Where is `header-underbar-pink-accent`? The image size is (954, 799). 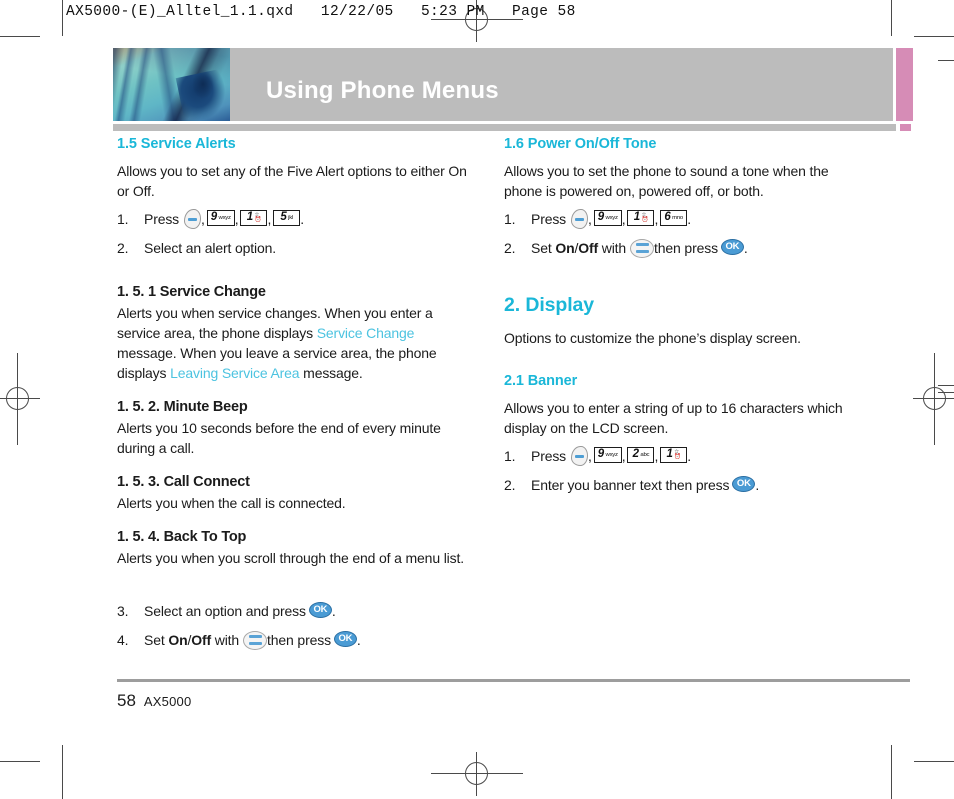 header-underbar-pink-accent is located at coordinates (905, 127).